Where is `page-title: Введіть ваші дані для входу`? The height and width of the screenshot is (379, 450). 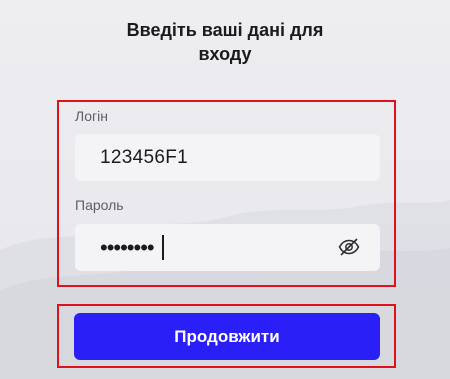
page-title: Введіть ваші дані для входу is located at coordinates (225, 42).